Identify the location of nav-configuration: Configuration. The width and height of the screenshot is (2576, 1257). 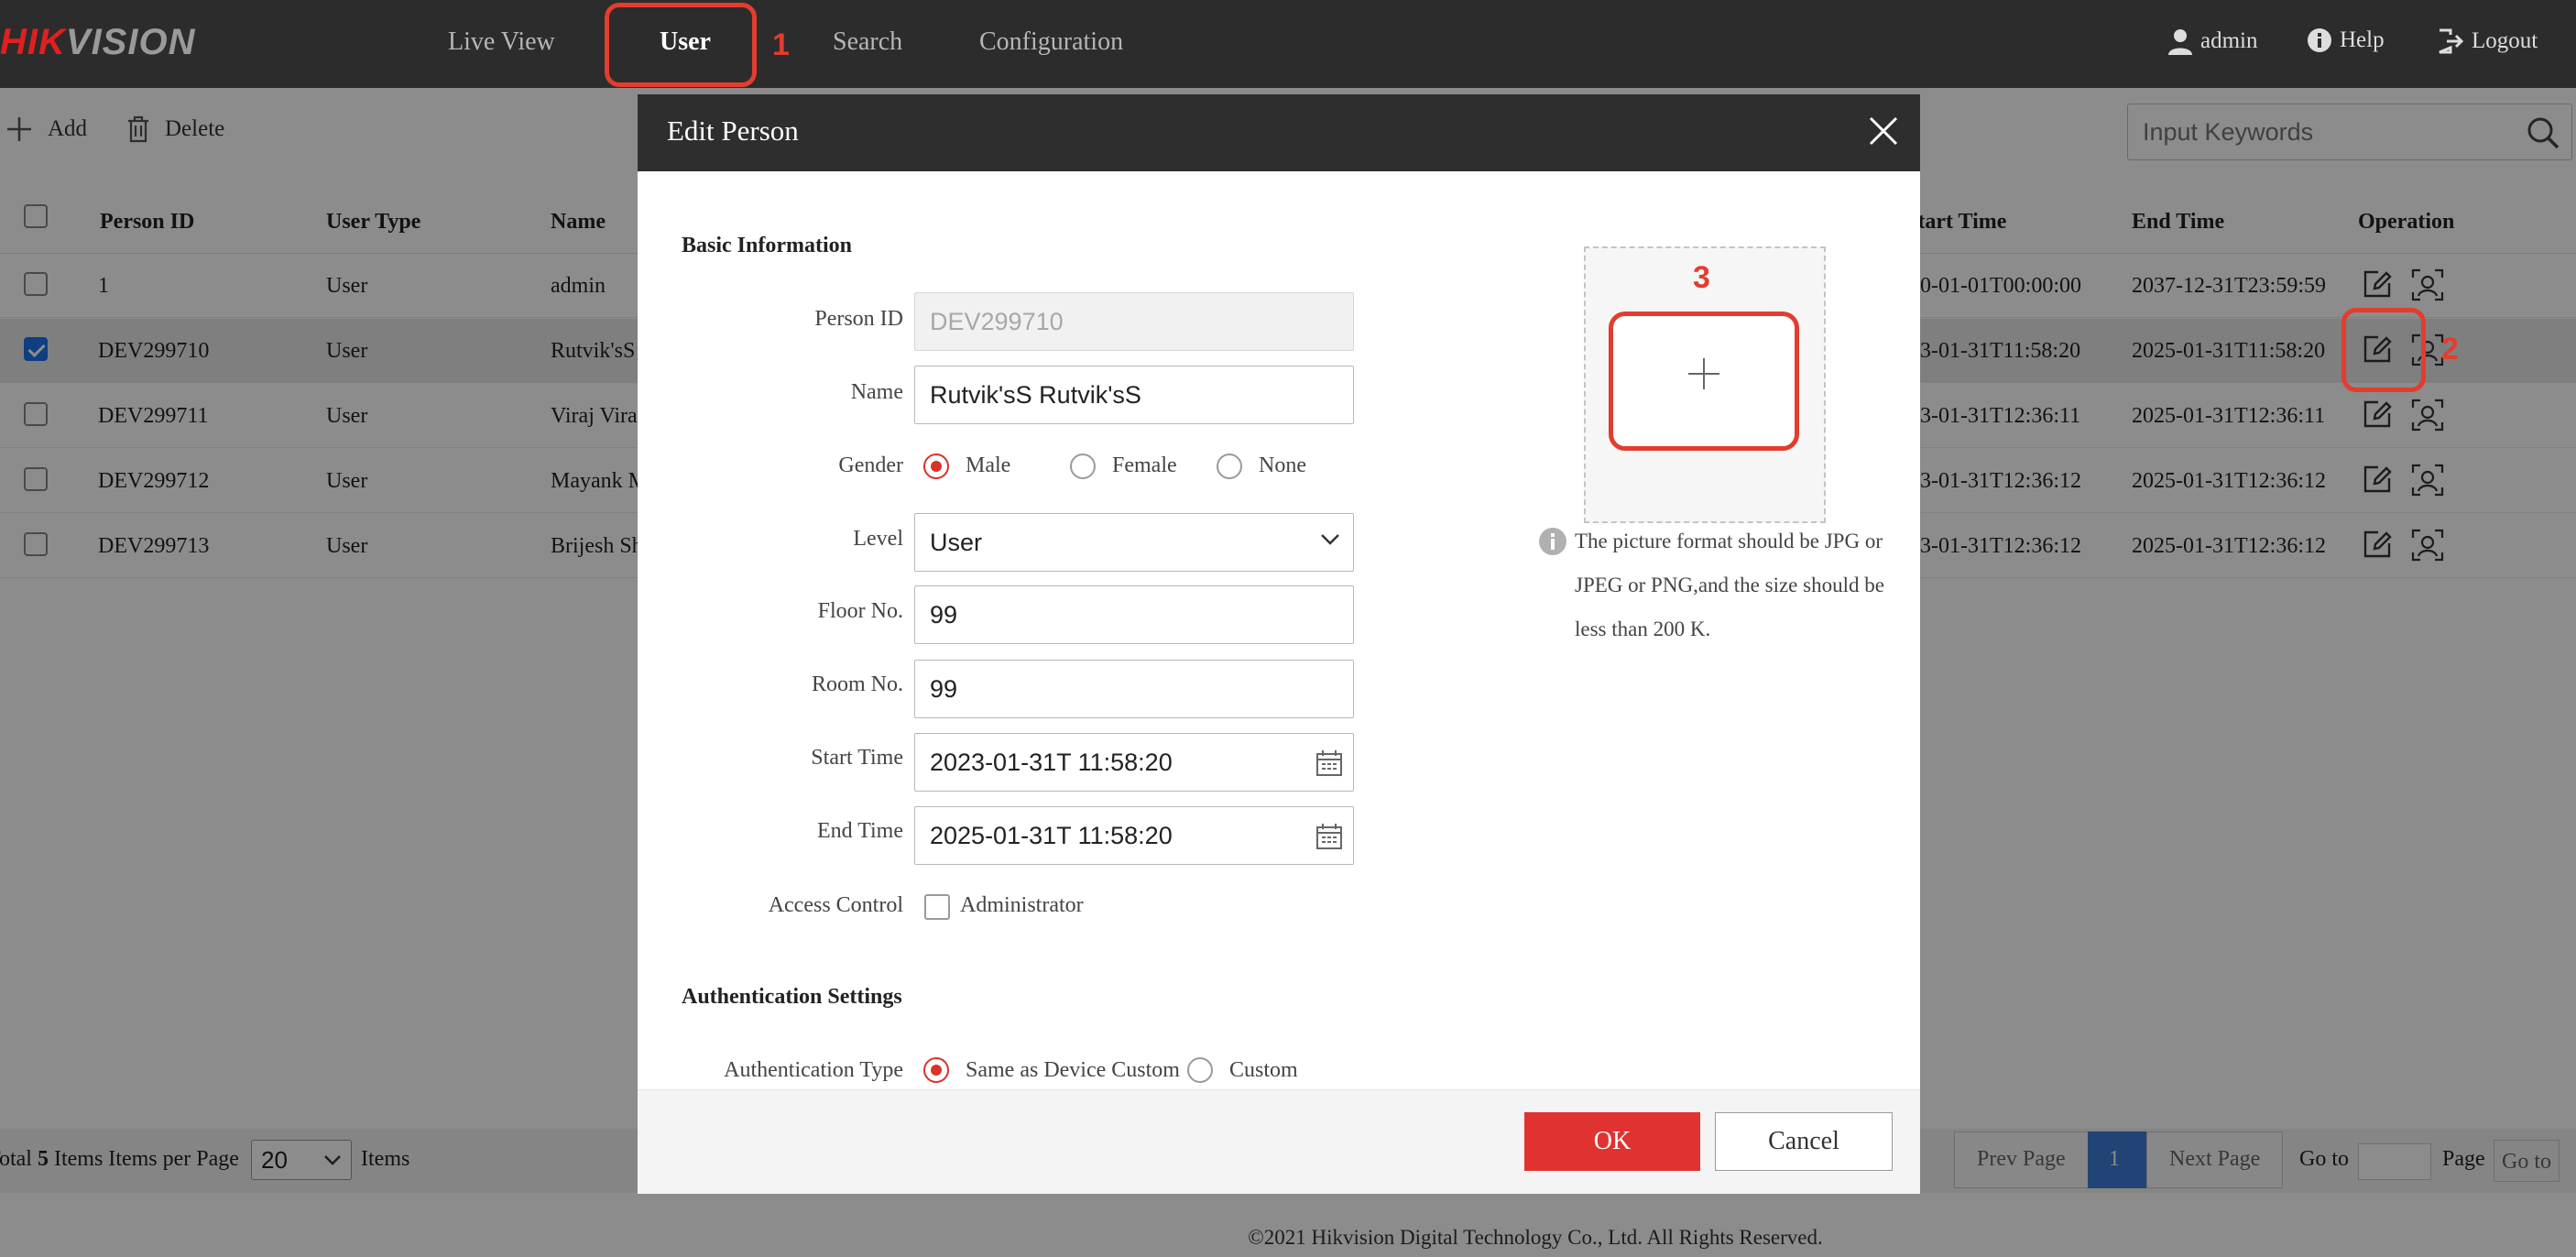
(1051, 42).